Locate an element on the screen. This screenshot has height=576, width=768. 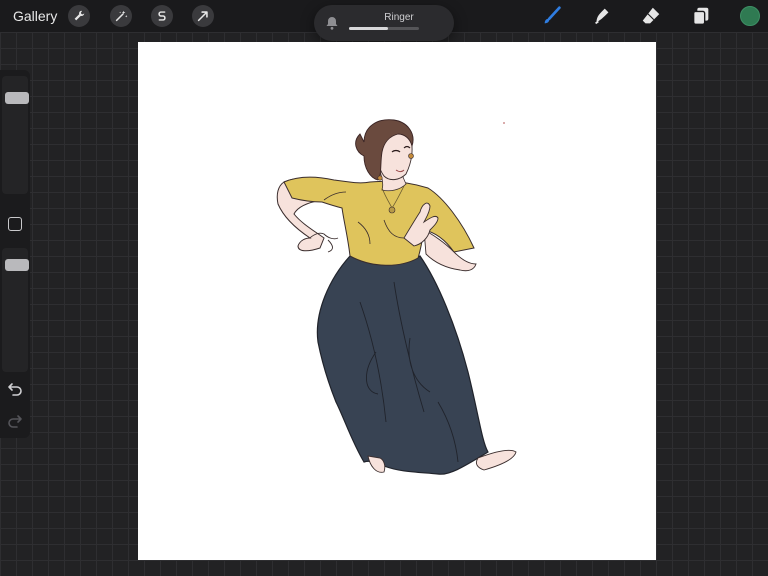
modify-square-icon is located at coordinates (15, 224).